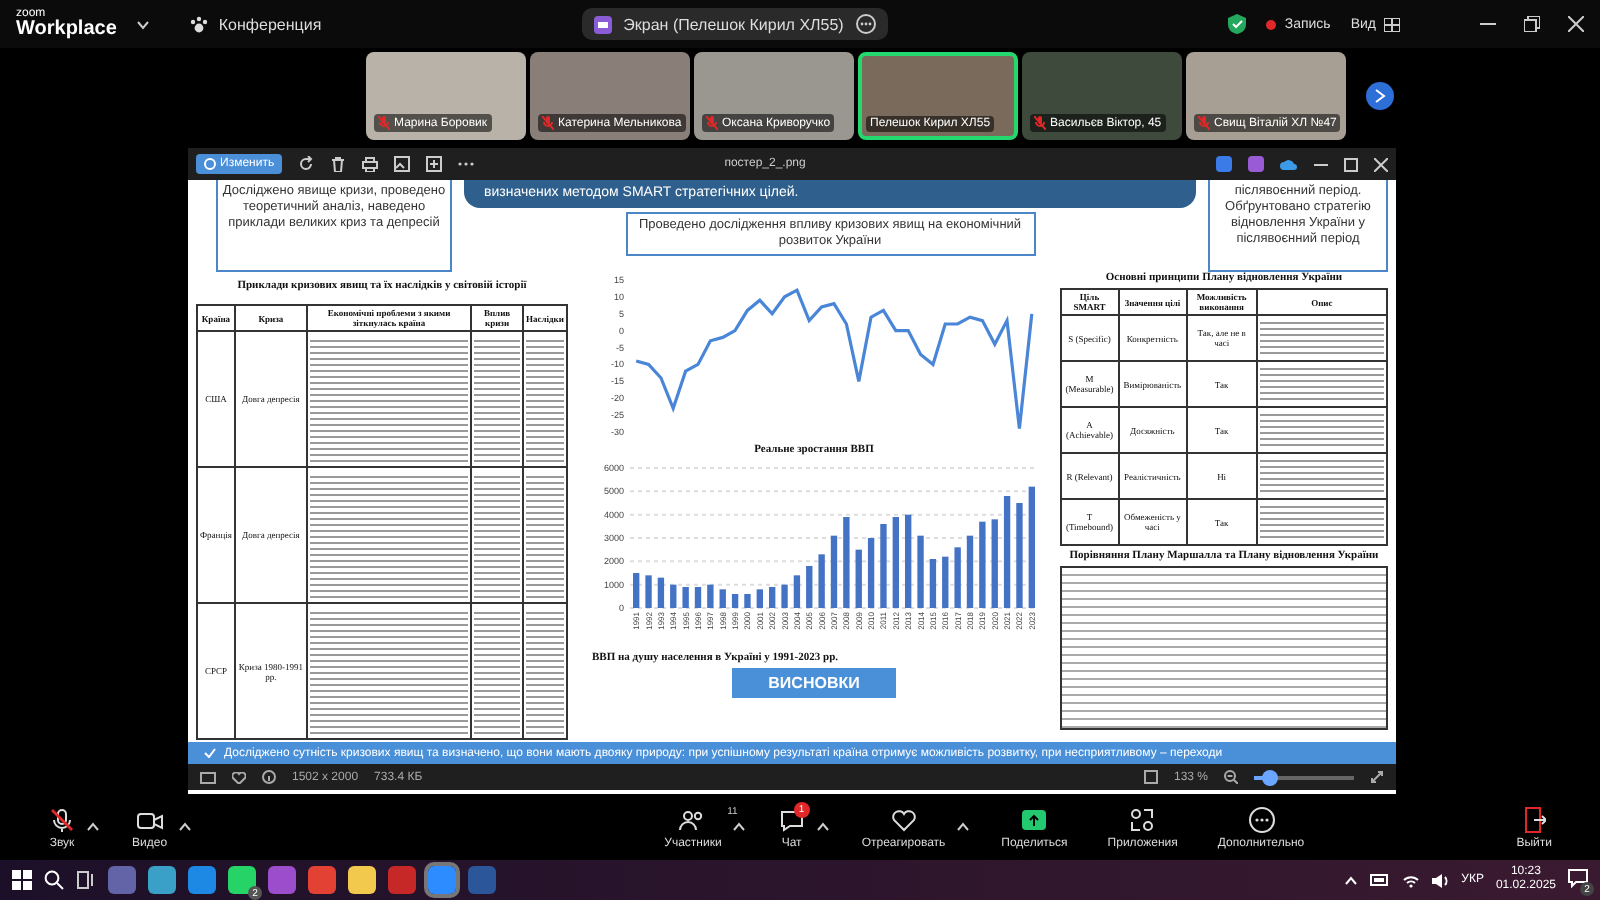  Describe the element at coordinates (210, 753) in the screenshot. I see `check-icon` at that location.